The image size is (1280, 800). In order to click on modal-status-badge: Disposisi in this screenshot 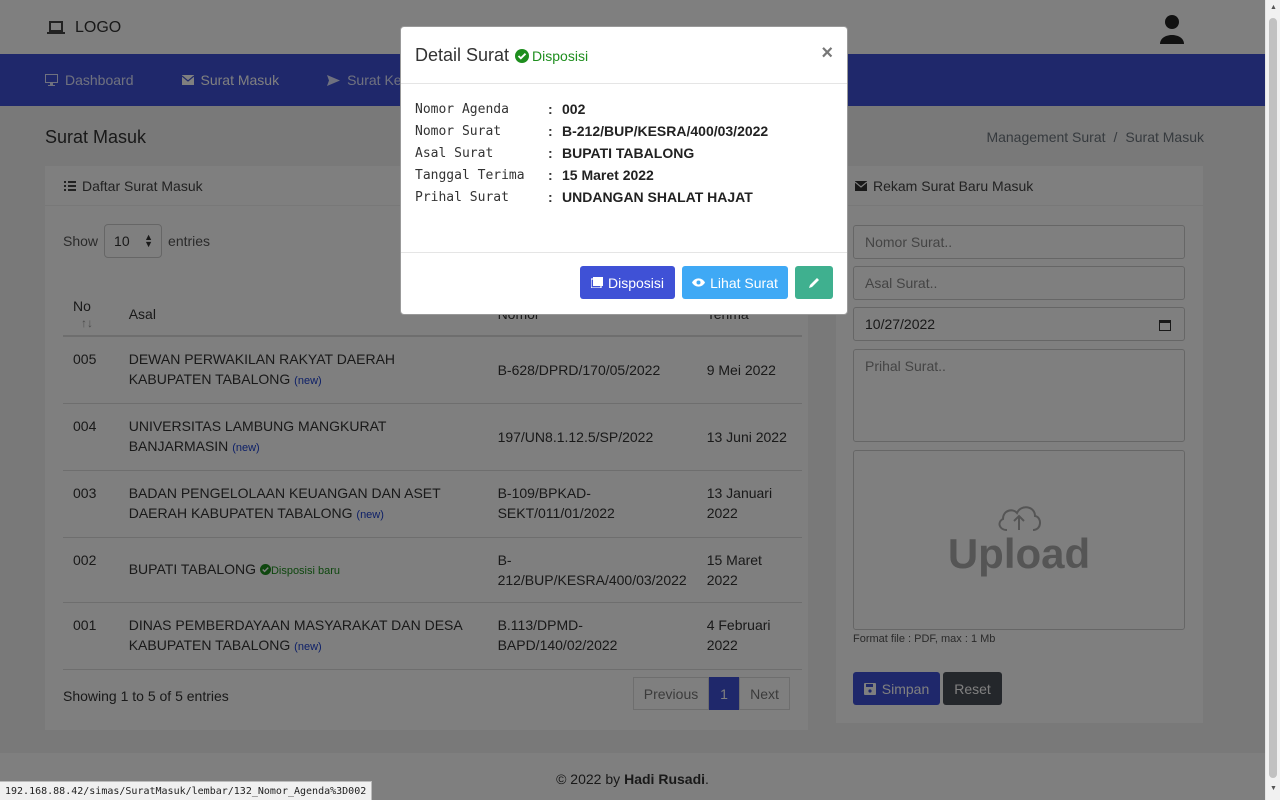, I will do `click(551, 56)`.